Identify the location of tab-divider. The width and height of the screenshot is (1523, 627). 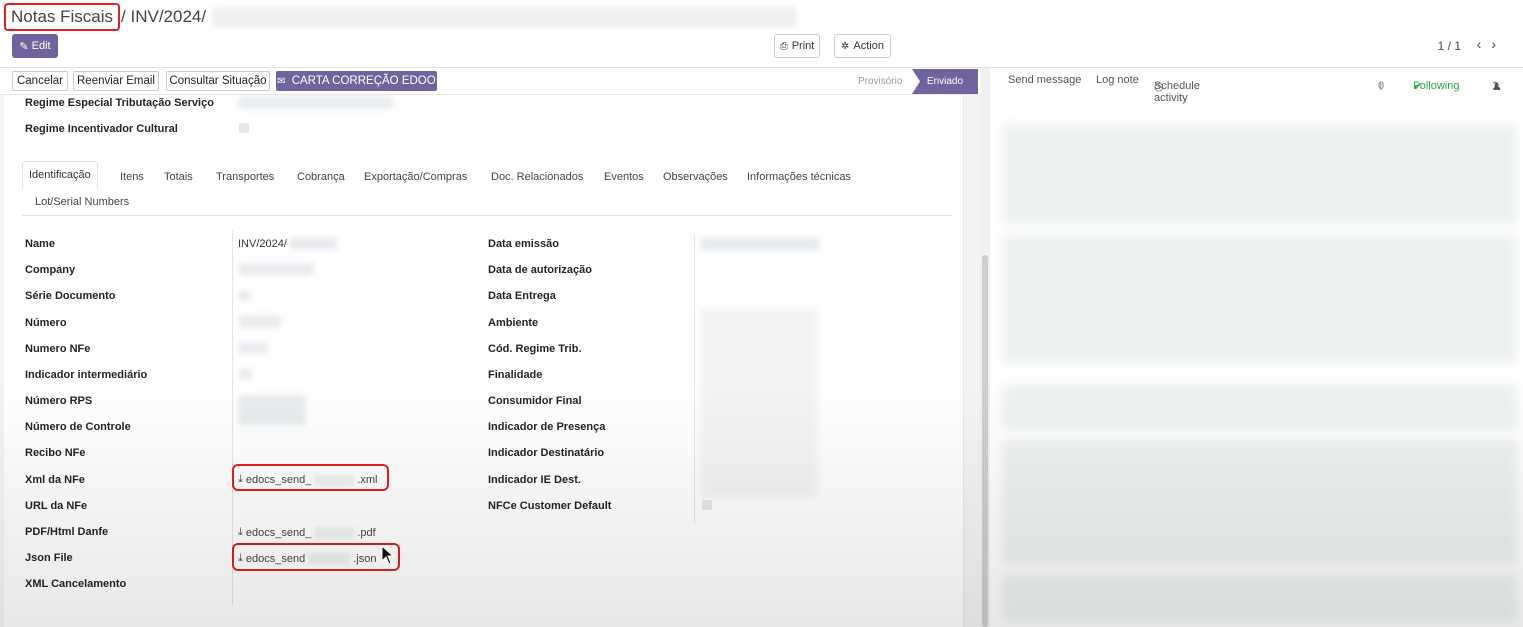
(487, 215).